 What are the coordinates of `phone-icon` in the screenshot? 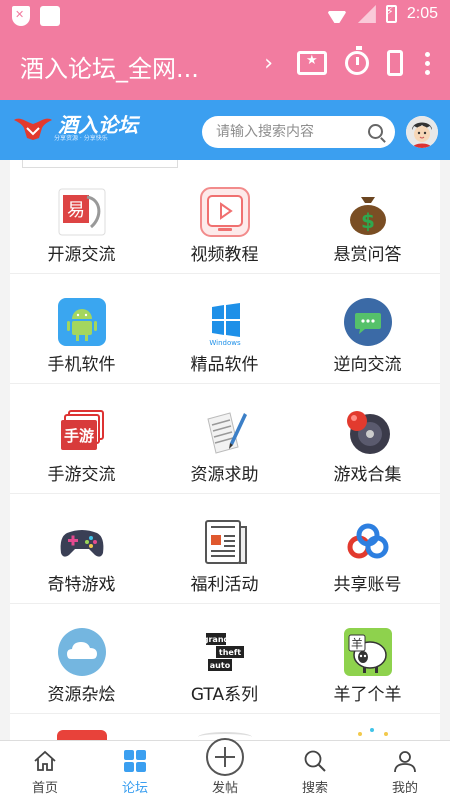 It's located at (395, 63).